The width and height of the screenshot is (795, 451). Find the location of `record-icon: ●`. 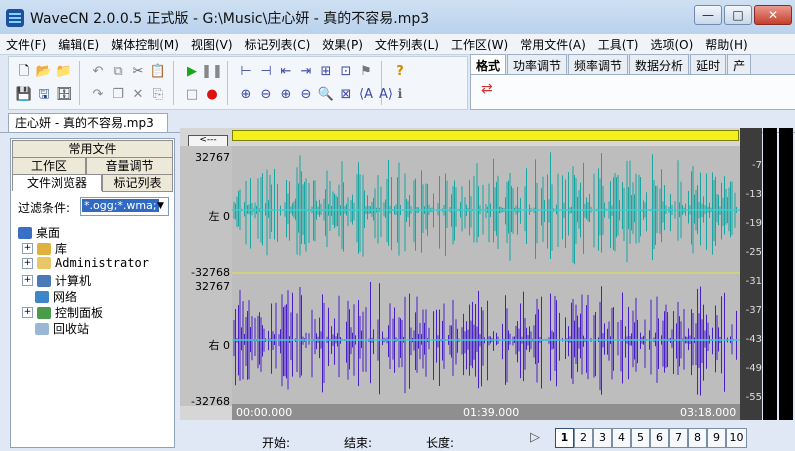

record-icon: ● is located at coordinates (212, 94).